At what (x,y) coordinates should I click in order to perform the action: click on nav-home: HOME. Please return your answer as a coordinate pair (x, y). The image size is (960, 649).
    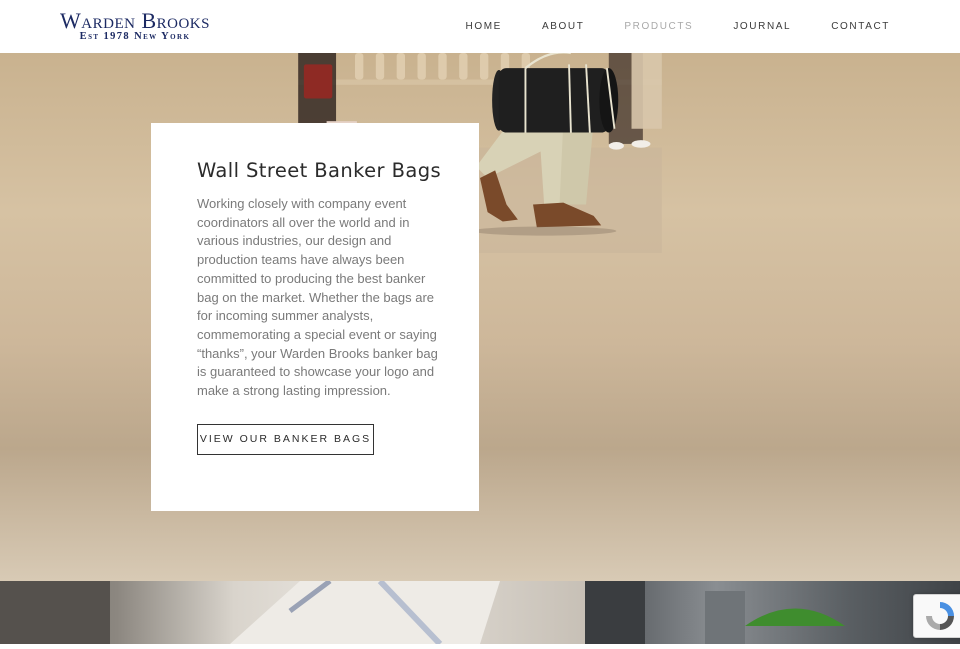
    Looking at the image, I should click on (484, 26).